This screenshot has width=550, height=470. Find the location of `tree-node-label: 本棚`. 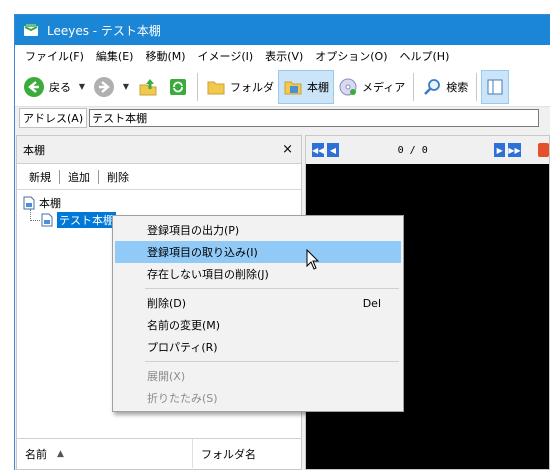

tree-node-label: 本棚 is located at coordinates (50, 203).